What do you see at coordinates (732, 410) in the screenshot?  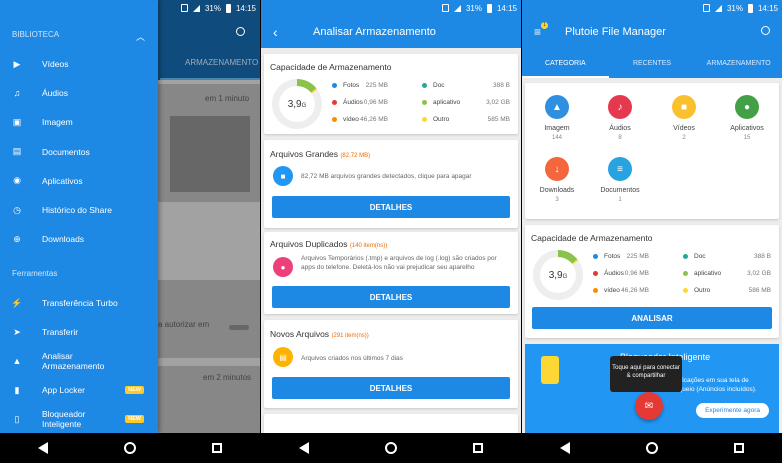 I see `try-now-button: Experimente agora` at bounding box center [732, 410].